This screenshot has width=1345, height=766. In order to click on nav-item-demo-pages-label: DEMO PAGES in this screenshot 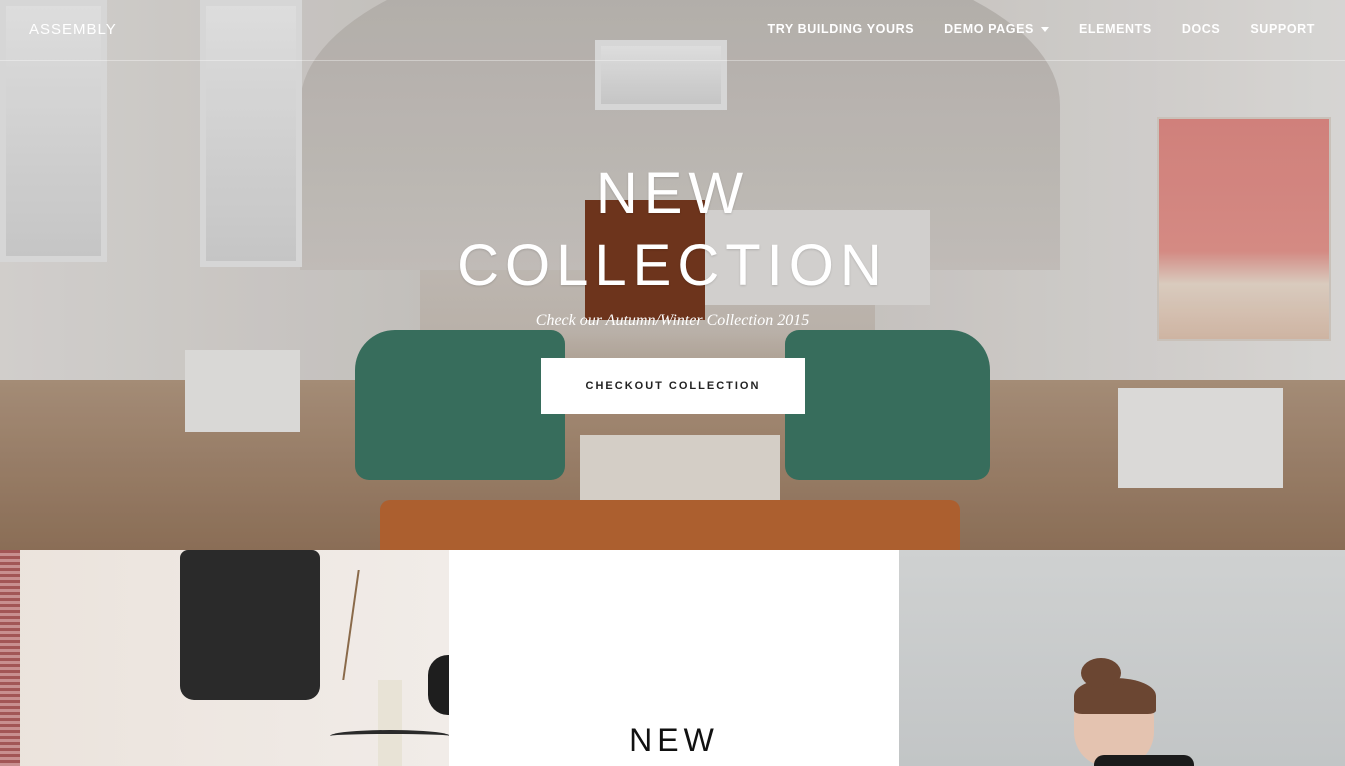, I will do `click(989, 29)`.